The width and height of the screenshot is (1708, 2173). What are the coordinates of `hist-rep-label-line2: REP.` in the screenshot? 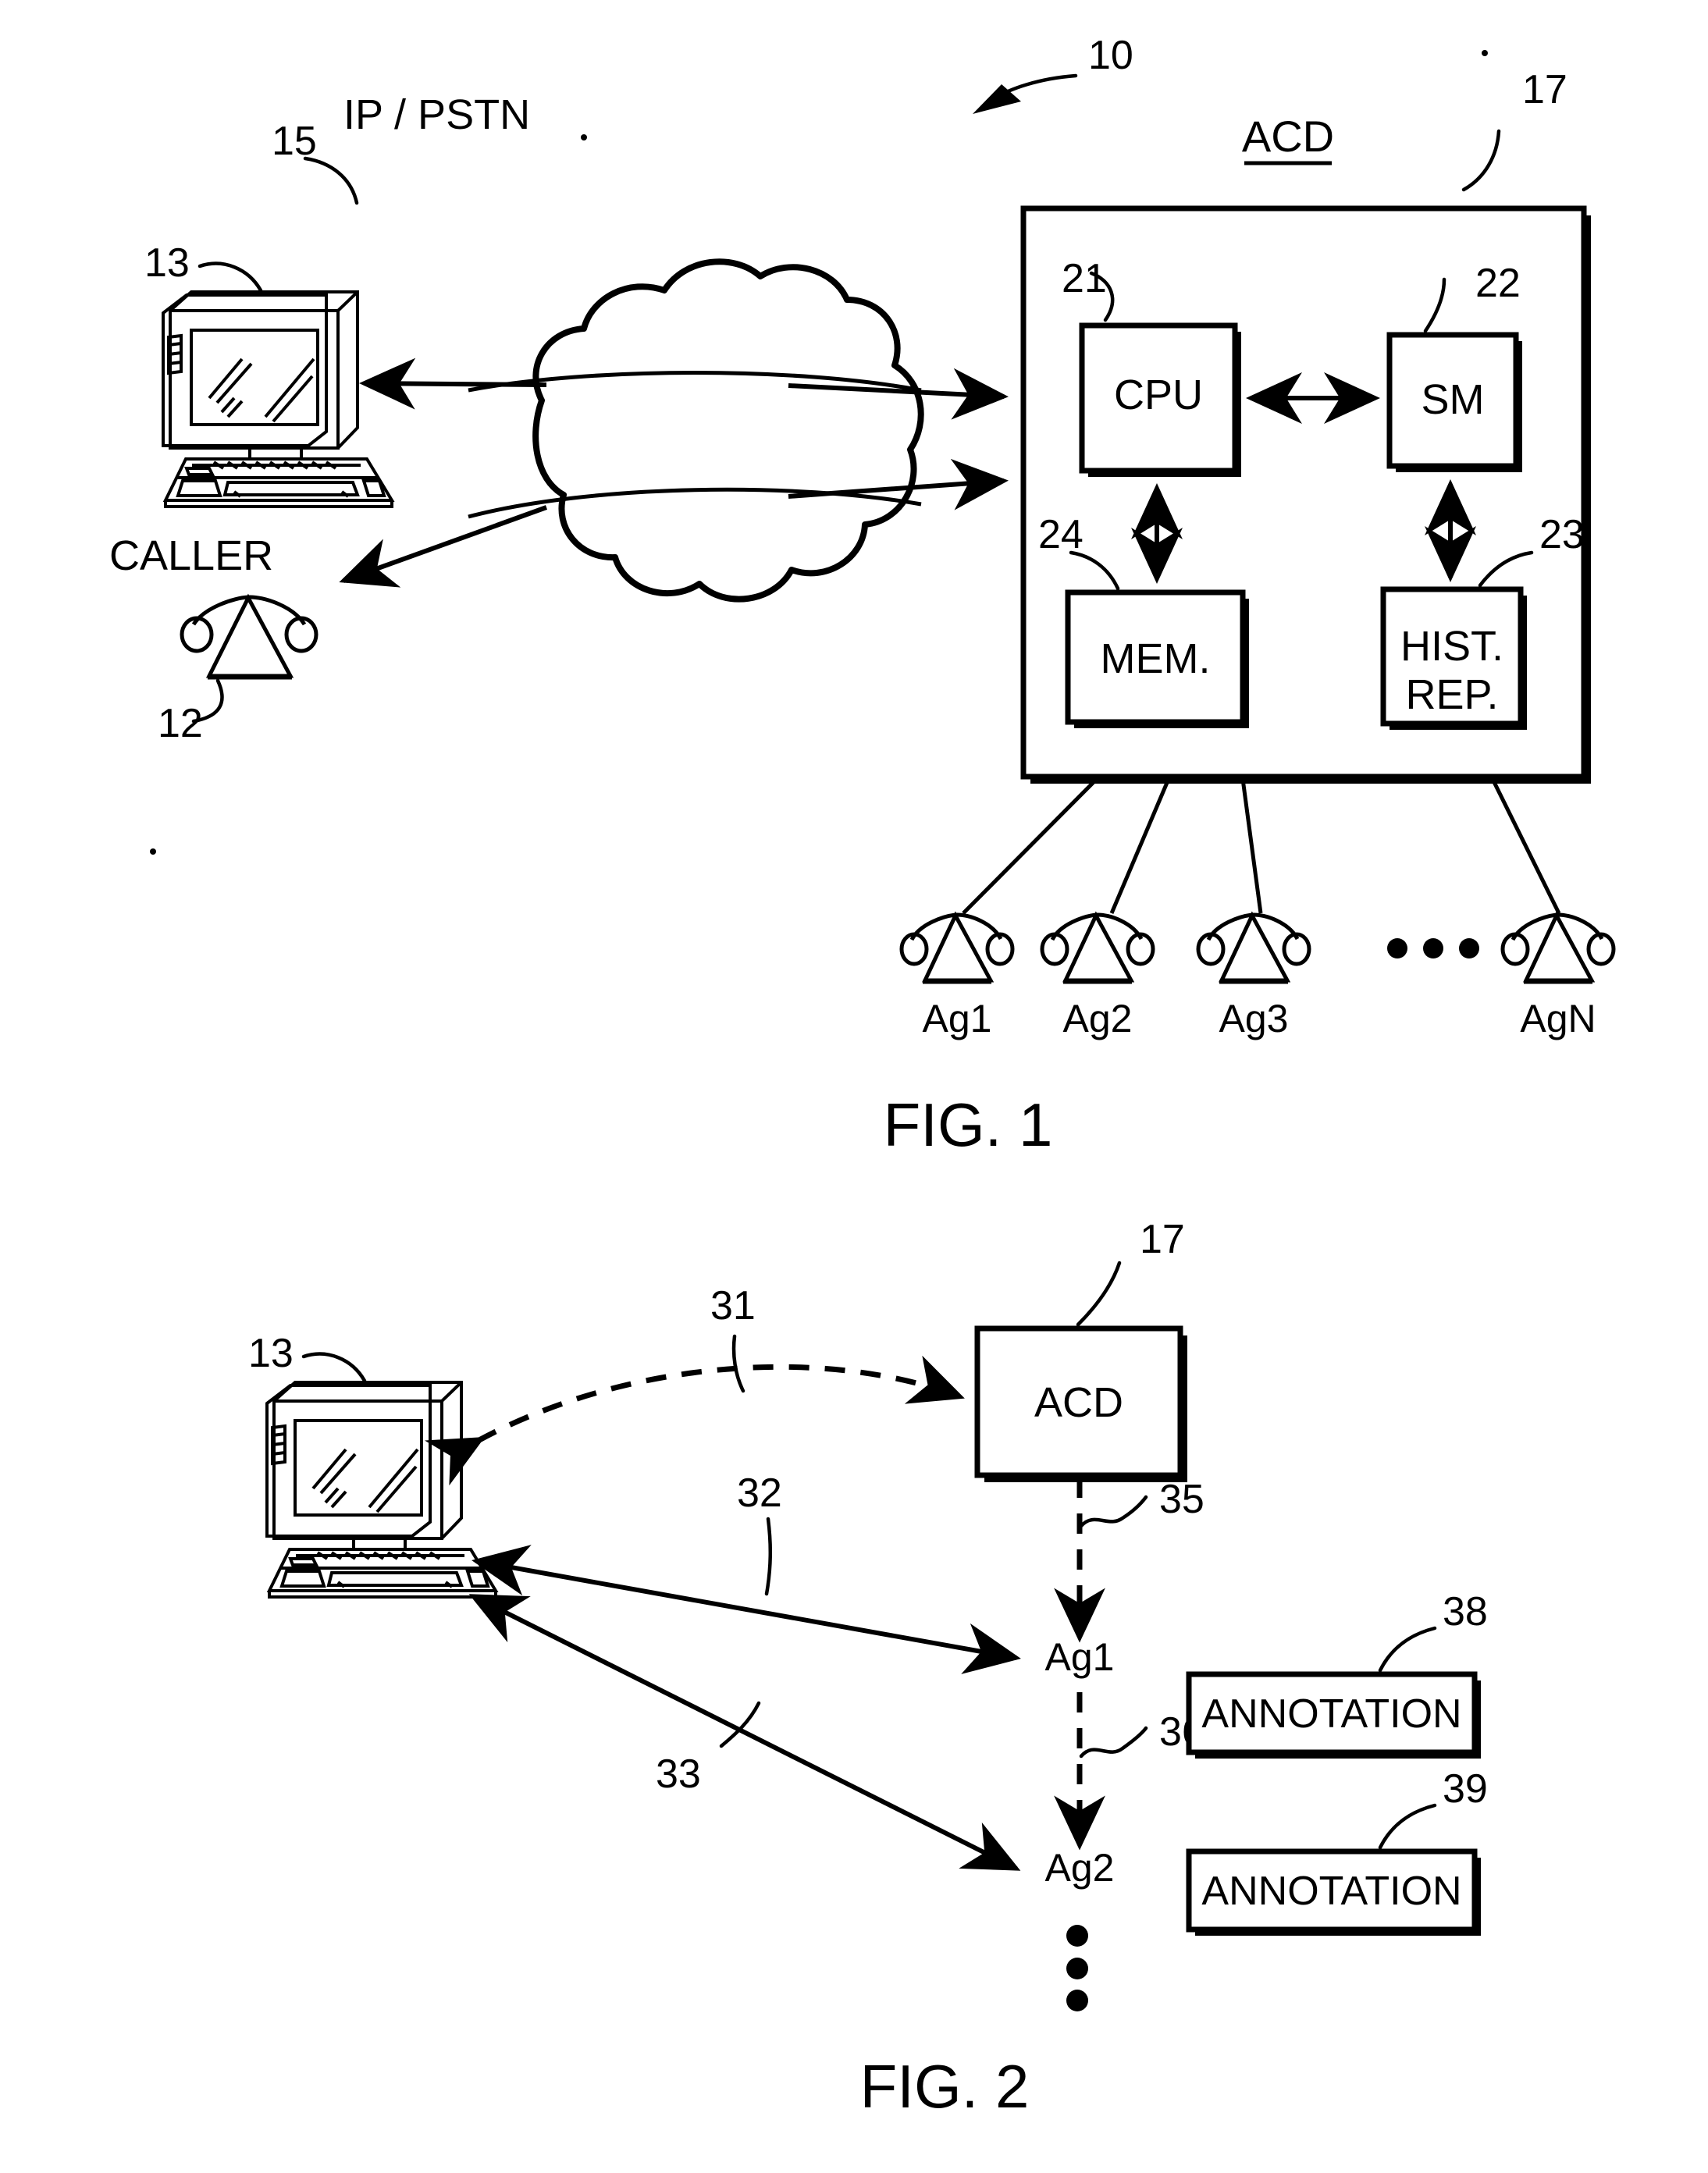 It's located at (1452, 694).